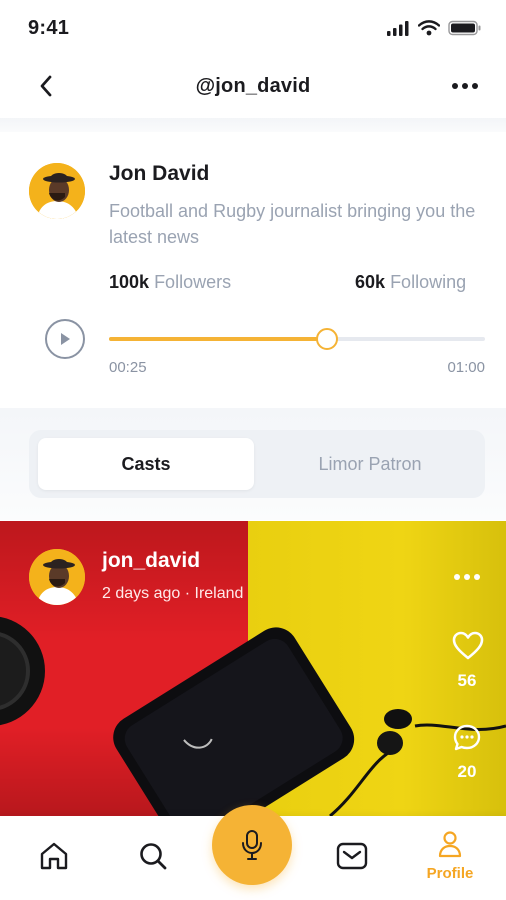 Image resolution: width=506 pixels, height=900 pixels. What do you see at coordinates (327, 339) in the screenshot?
I see `audio-scrubber-handle` at bounding box center [327, 339].